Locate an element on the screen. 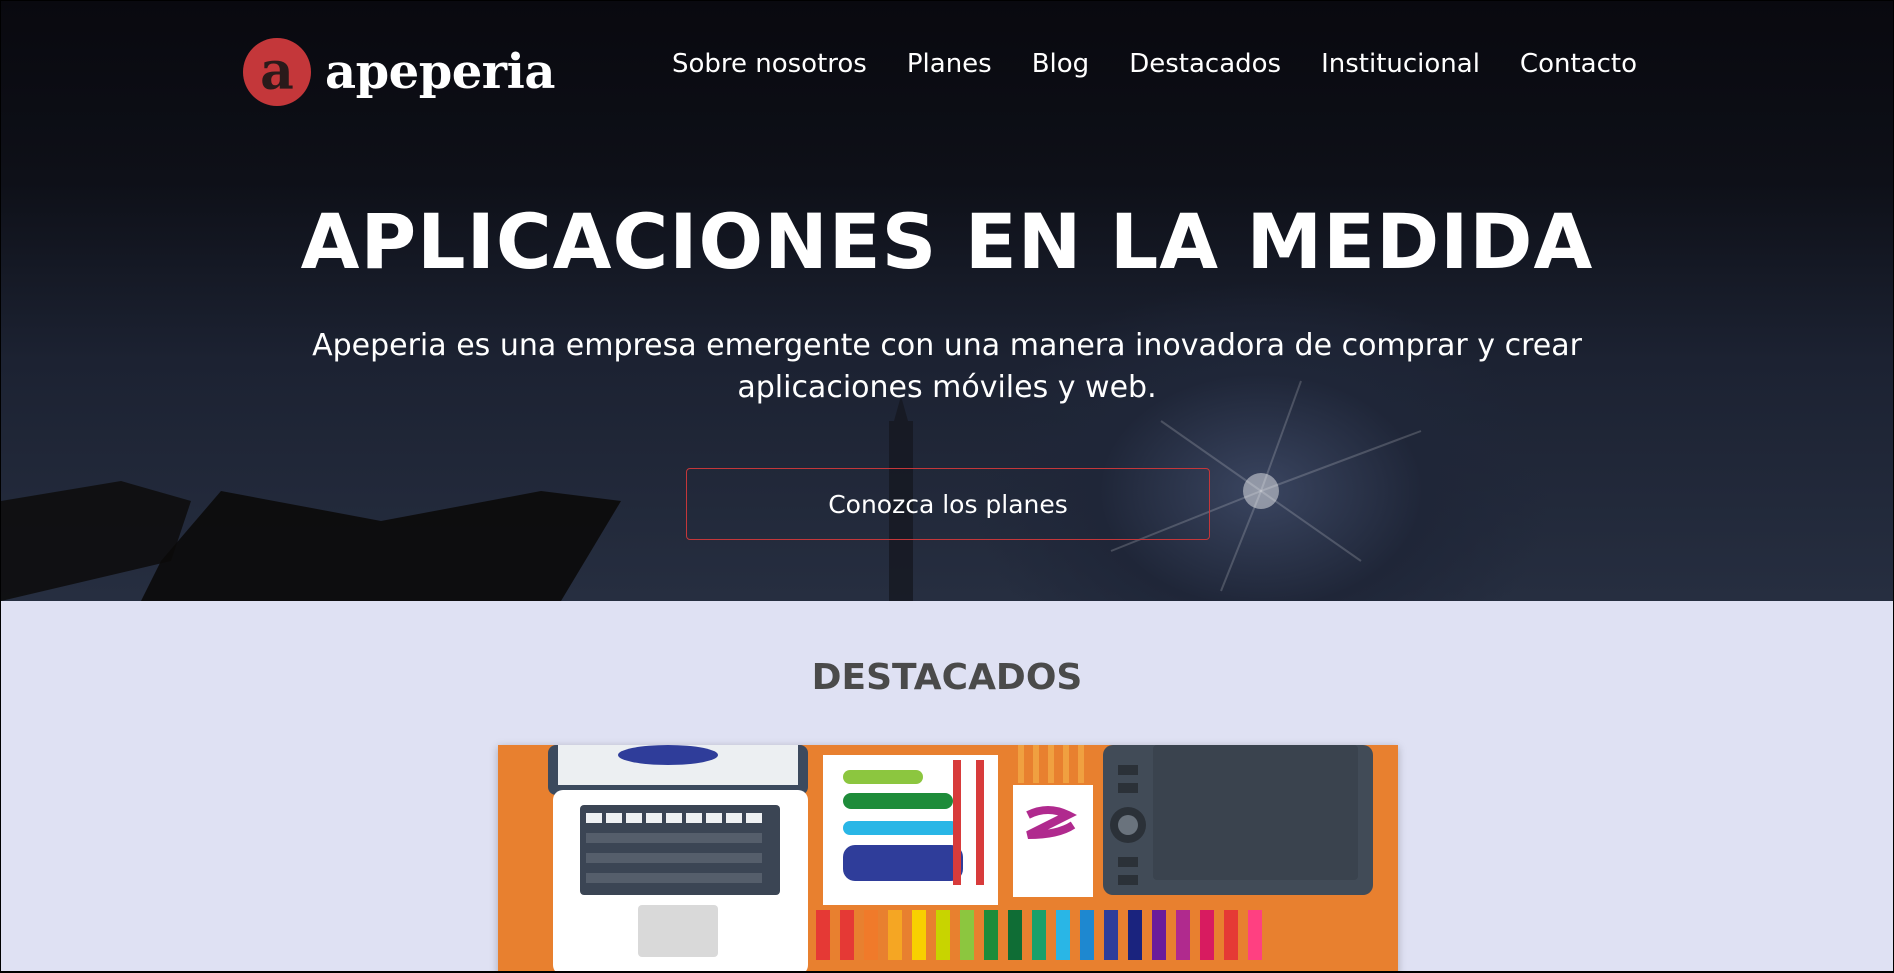 The image size is (1894, 973). brand-name: apeperia is located at coordinates (440, 72).